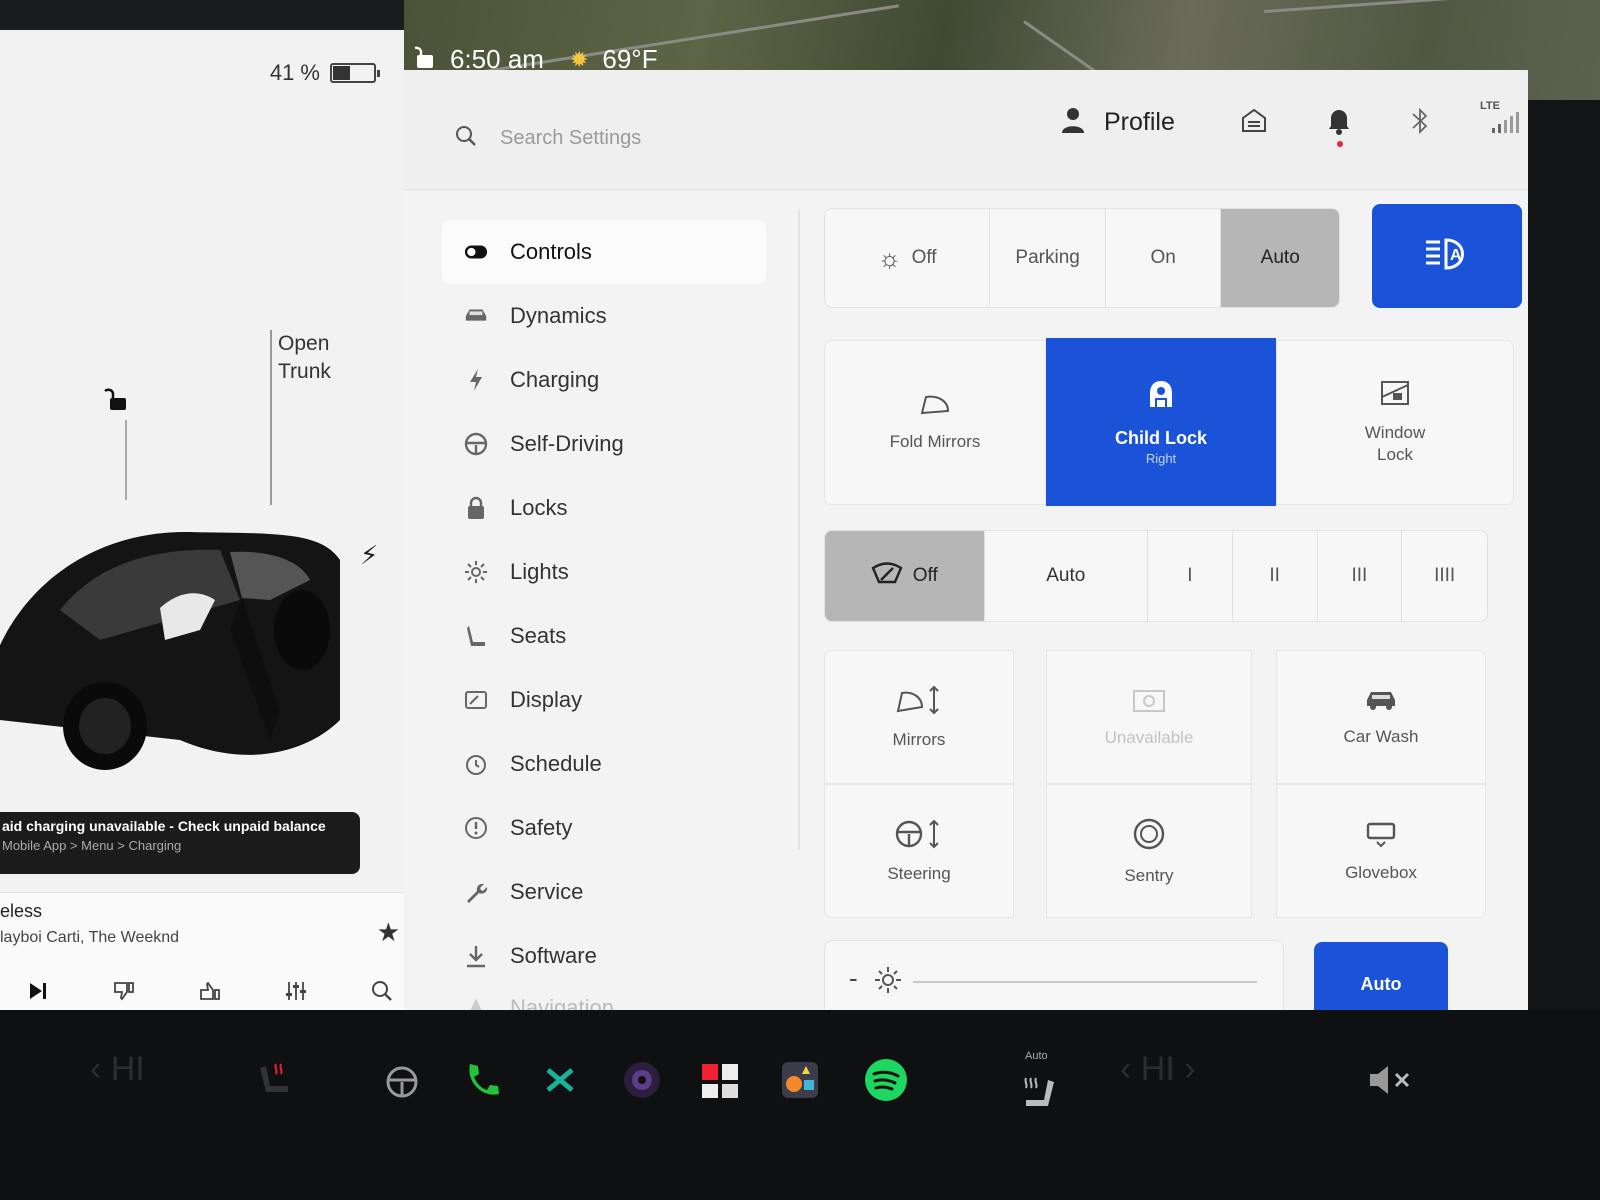  Describe the element at coordinates (1395, 395) in the screenshot. I see `window-lock-icon` at that location.